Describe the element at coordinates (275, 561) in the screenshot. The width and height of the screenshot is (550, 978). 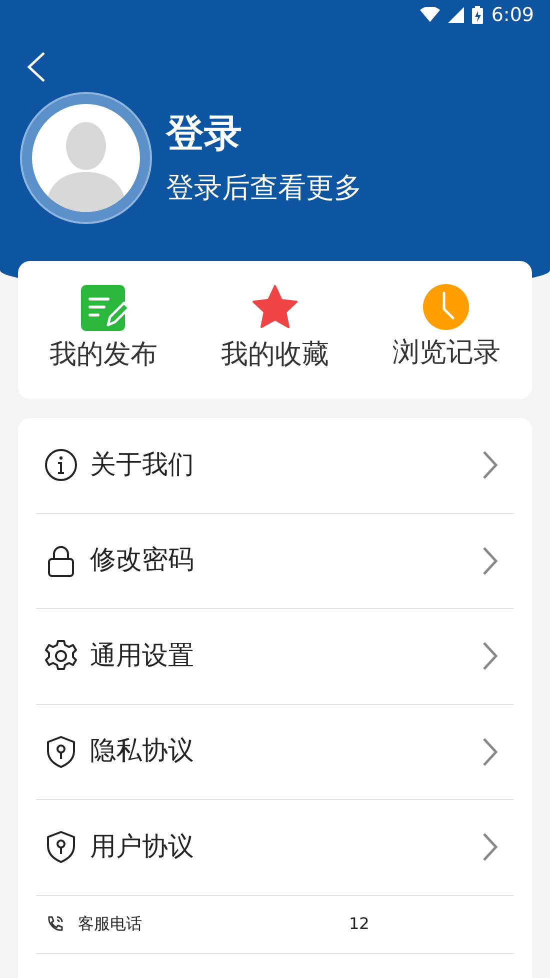
I see `menu-item: 修改密码` at that location.